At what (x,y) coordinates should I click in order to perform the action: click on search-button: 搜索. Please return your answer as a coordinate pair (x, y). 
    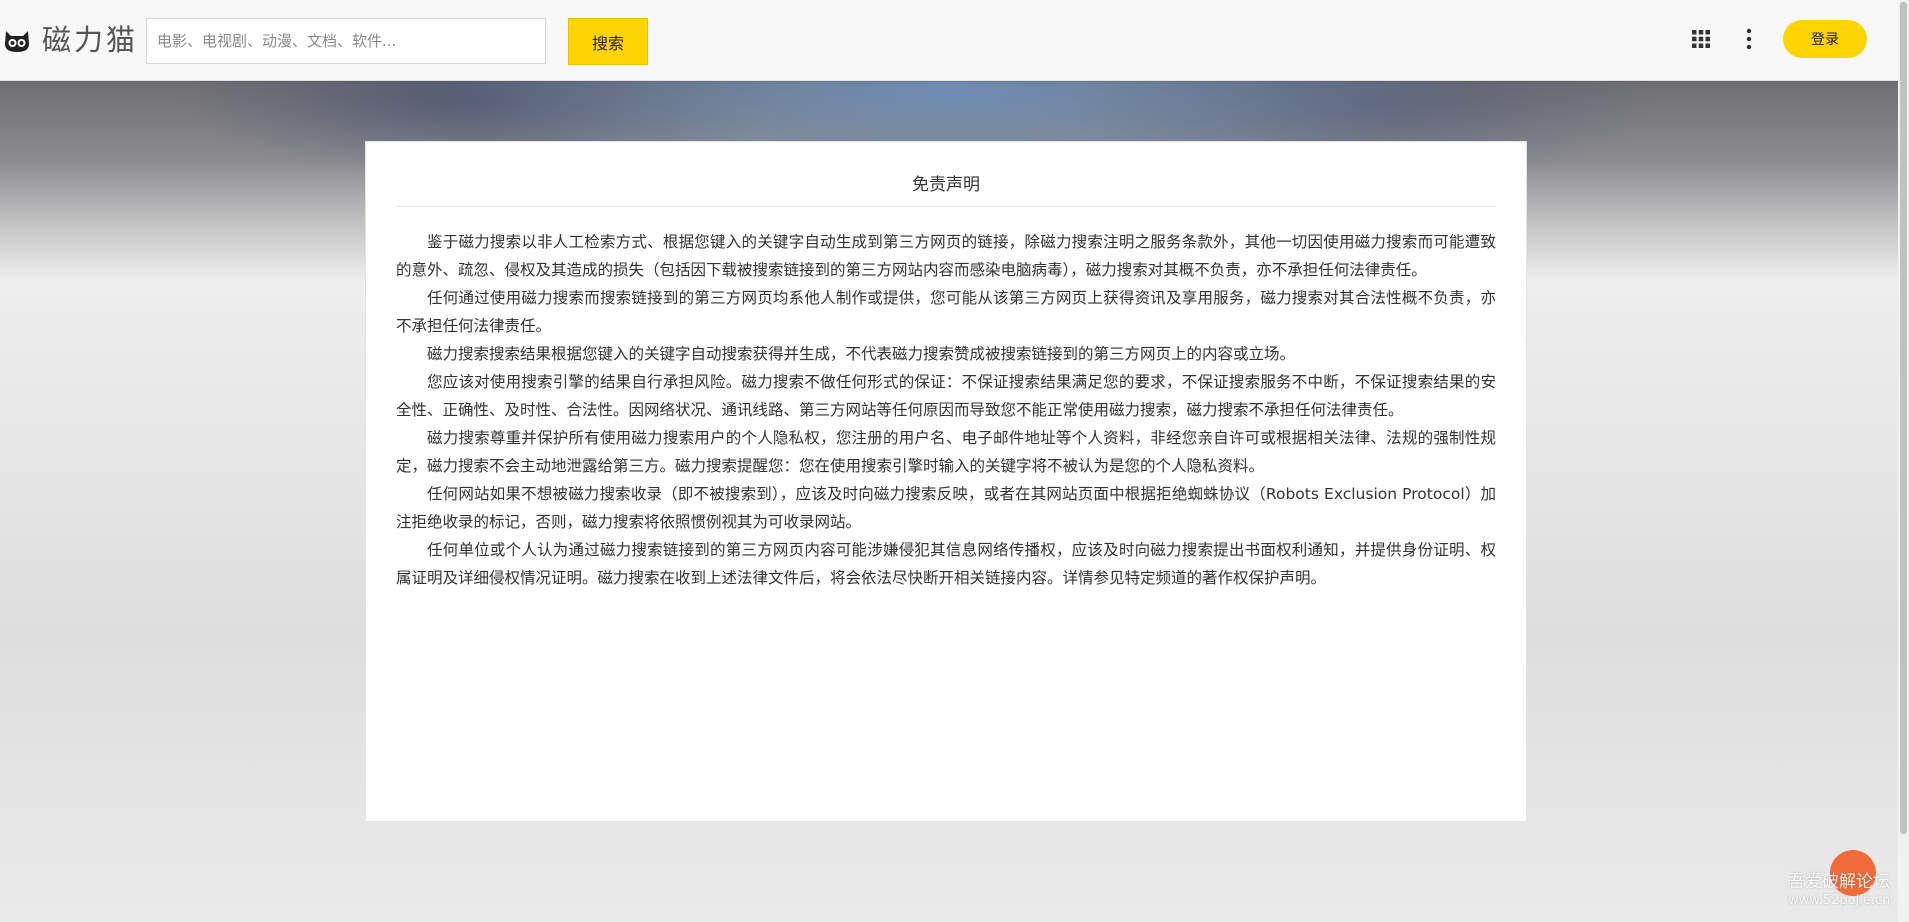
    Looking at the image, I should click on (608, 41).